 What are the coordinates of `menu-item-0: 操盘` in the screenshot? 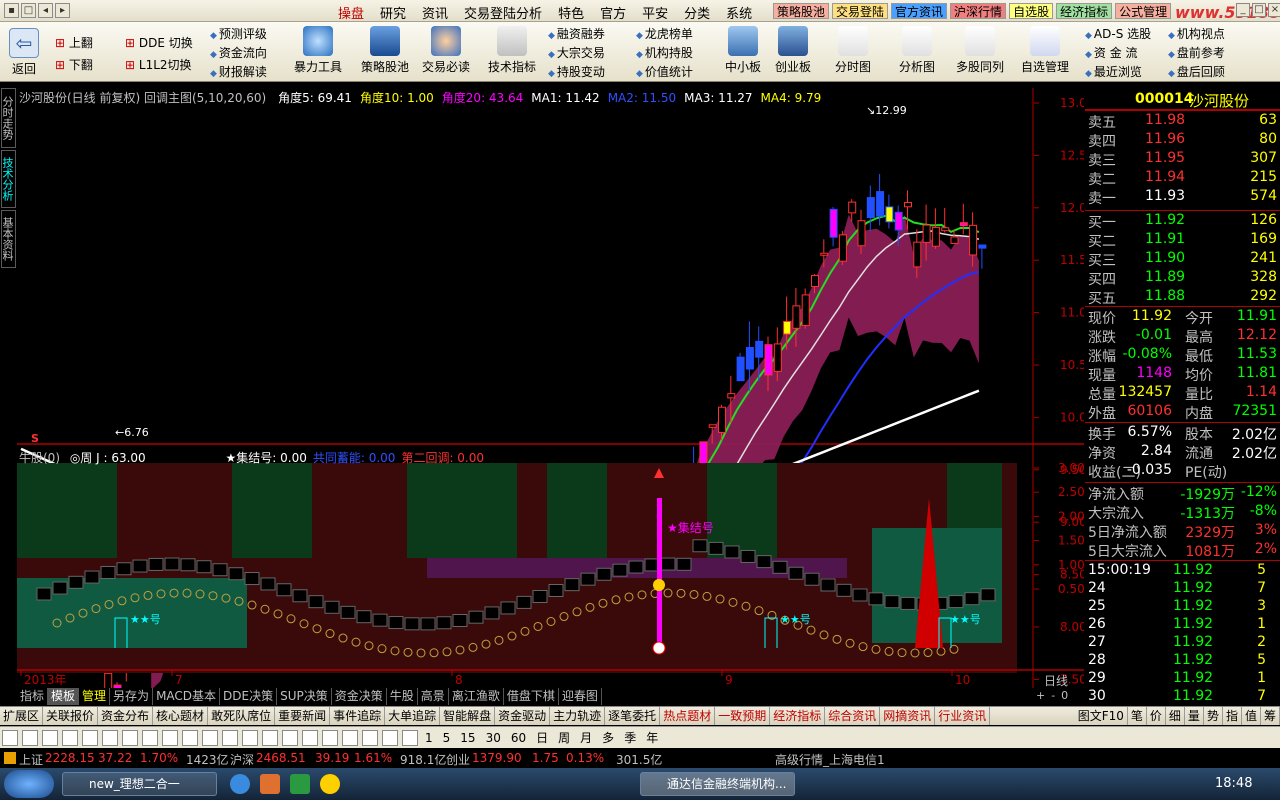 It's located at (351, 12).